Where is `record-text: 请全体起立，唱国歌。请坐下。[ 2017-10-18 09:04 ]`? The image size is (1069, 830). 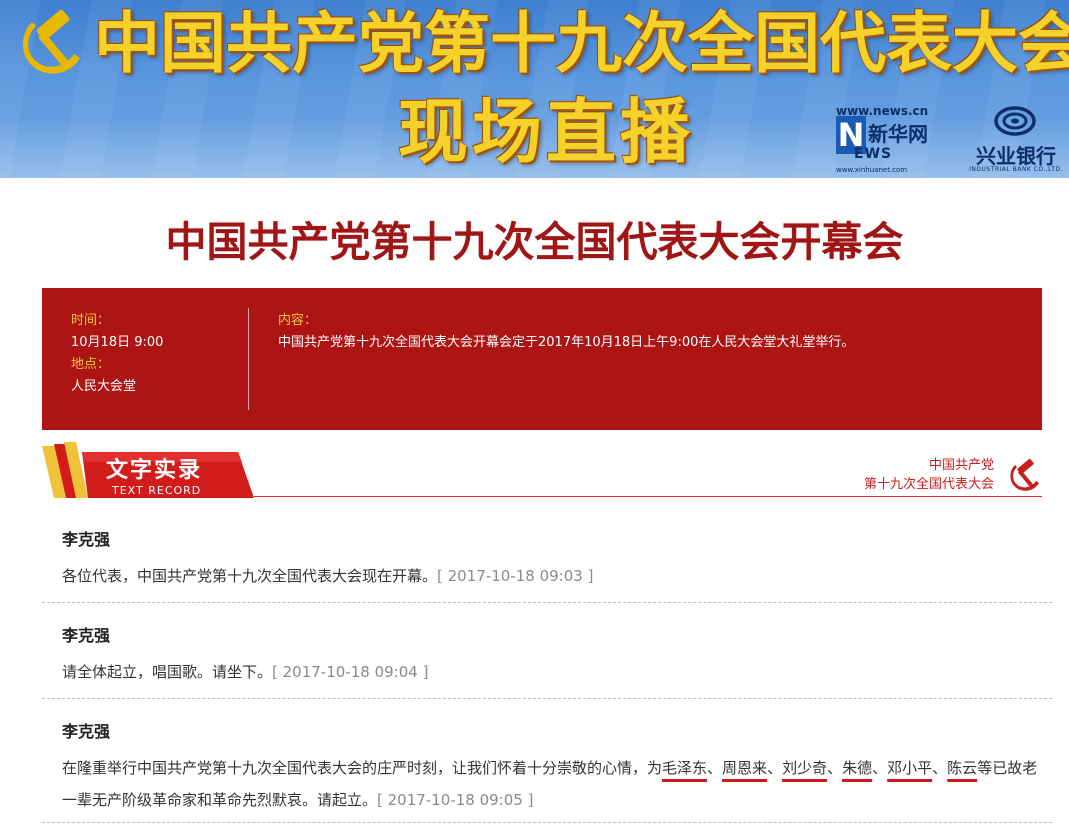 record-text: 请全体起立，唱国歌。请坐下。[ 2017-10-18 09:04 ] is located at coordinates (554, 672).